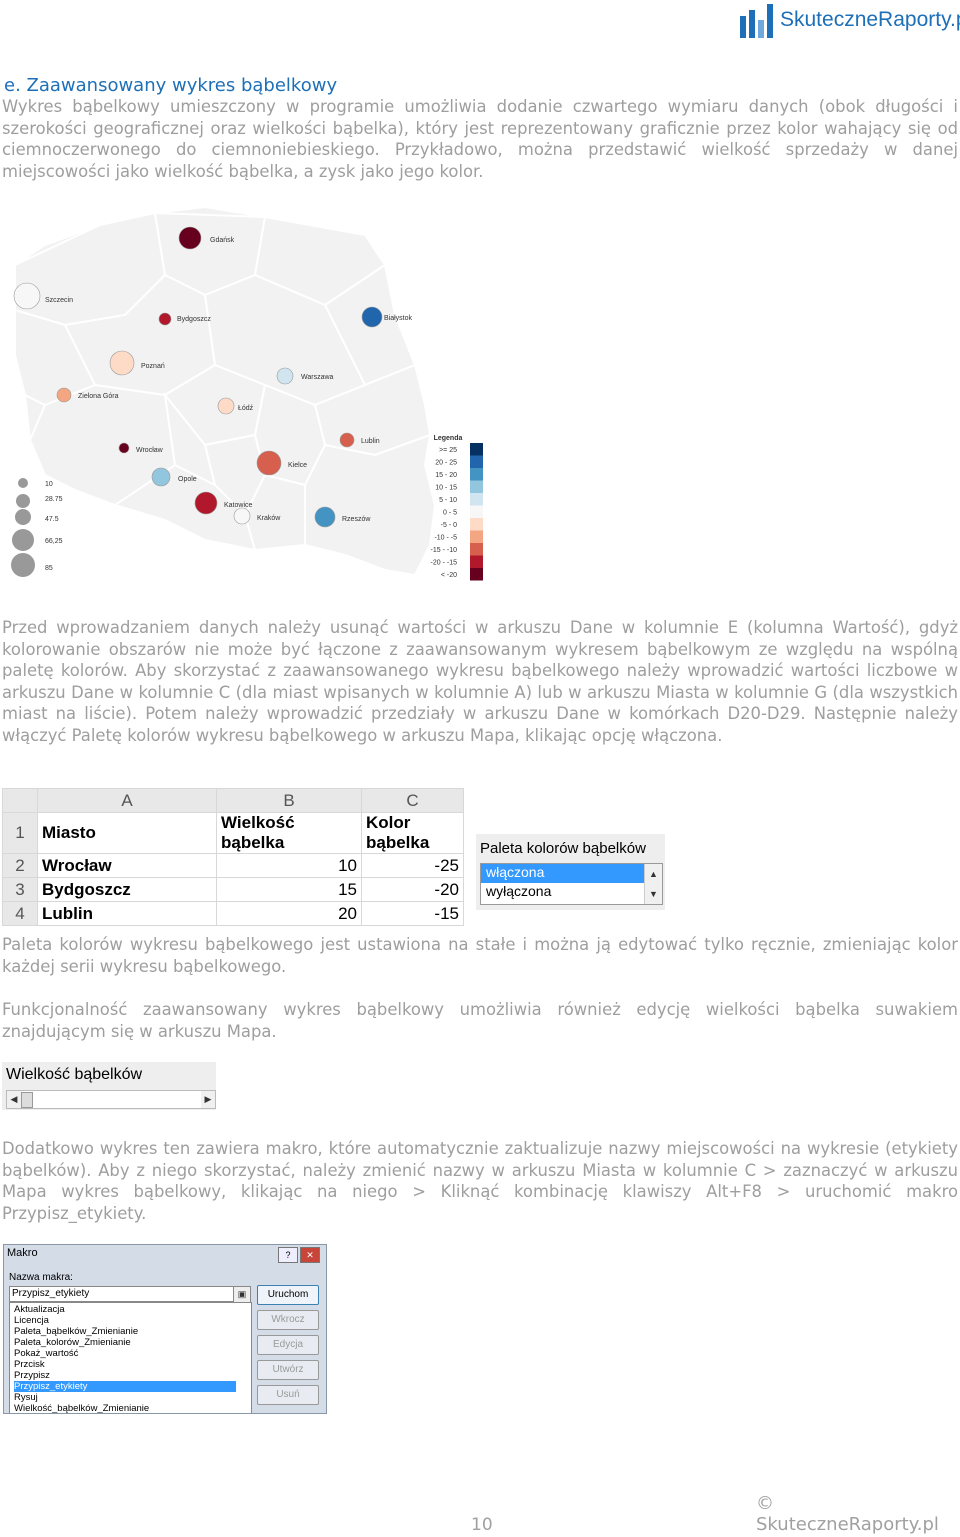 The image size is (960, 1537). Describe the element at coordinates (288, 1370) in the screenshot. I see `create-button: Utwórz` at that location.